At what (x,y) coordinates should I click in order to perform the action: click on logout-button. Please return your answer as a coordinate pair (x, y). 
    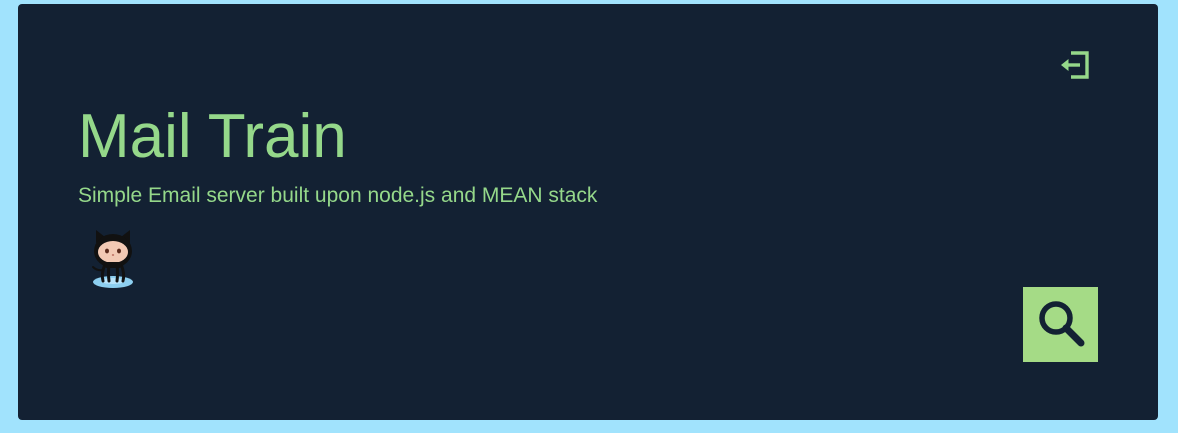
    Looking at the image, I should click on (1075, 67).